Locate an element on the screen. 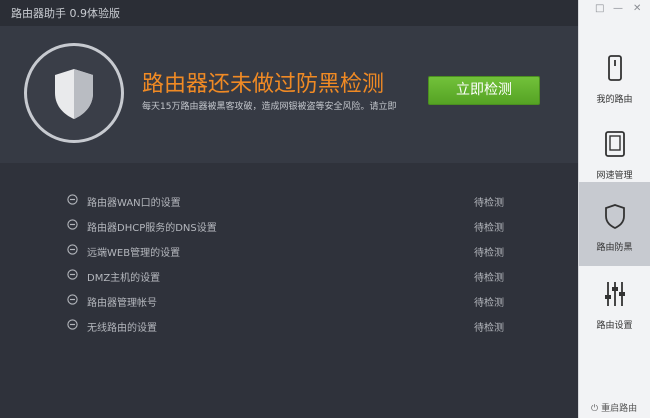  feedback-icon: □ is located at coordinates (599, 9).